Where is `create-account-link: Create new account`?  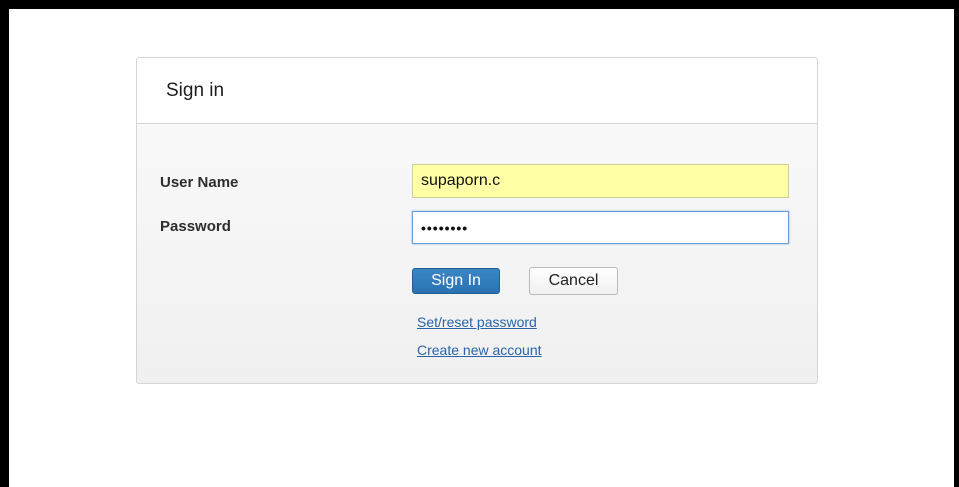 create-account-link: Create new account is located at coordinates (479, 350).